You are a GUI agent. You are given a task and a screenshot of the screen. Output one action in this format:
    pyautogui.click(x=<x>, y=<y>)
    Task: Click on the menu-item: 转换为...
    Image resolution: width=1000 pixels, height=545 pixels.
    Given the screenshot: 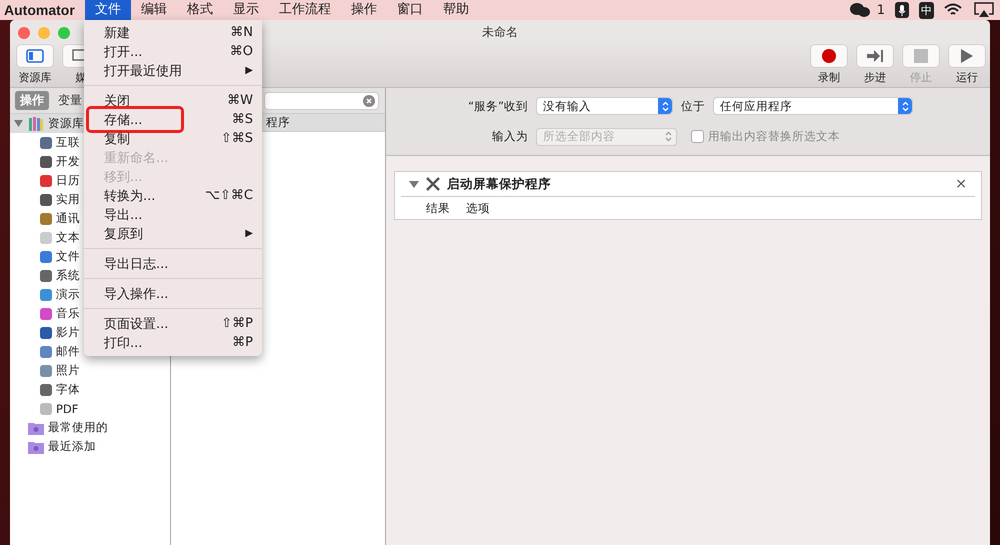 What is the action you would take?
    pyautogui.click(x=130, y=195)
    